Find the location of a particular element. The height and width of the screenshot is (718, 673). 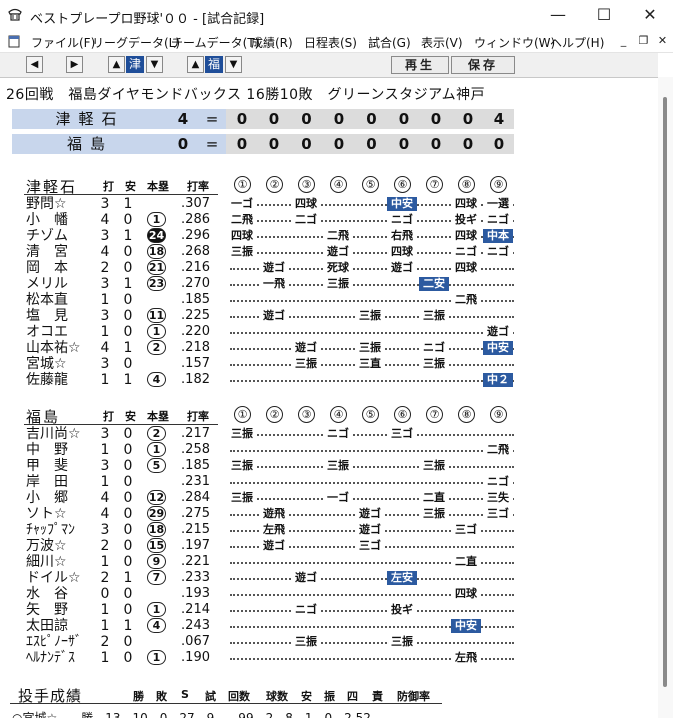

result-leader-dots is located at coordinates (372, 499).